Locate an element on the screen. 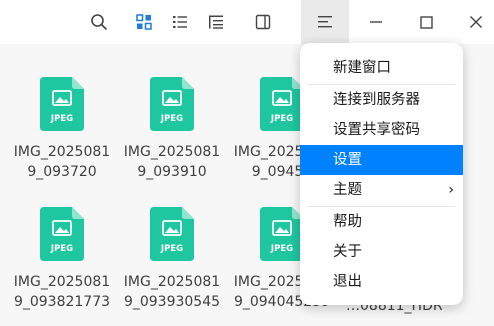 The height and width of the screenshot is (326, 494). file-item: JPEG IMG_20250819_093720 is located at coordinates (62, 129).